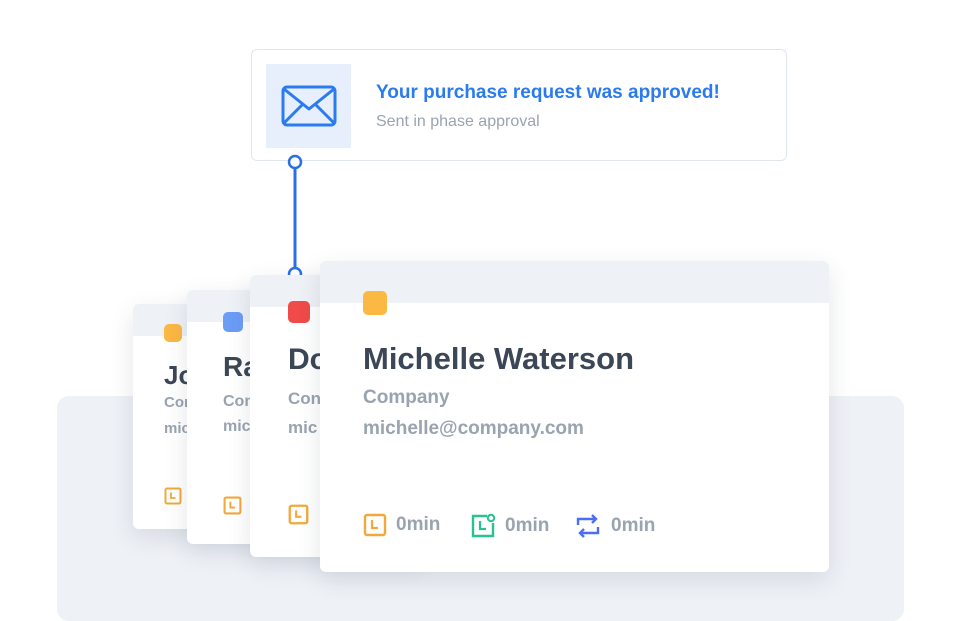 This screenshot has width=960, height=621. I want to click on connector-line, so click(295, 218).